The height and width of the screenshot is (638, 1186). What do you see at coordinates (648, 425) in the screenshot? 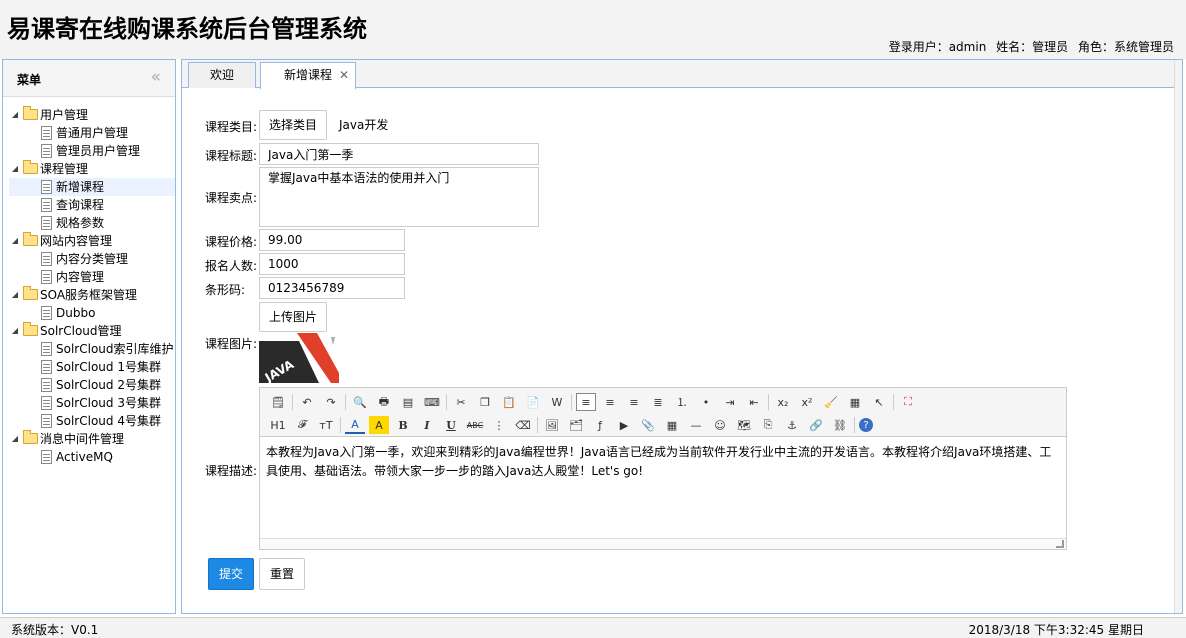
I see `attachment-icon: 📎` at bounding box center [648, 425].